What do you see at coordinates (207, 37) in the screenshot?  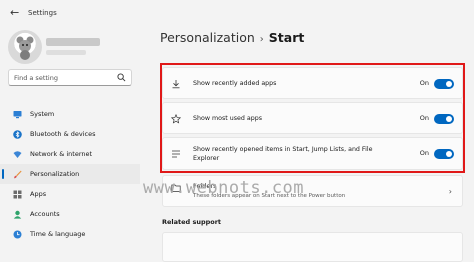 I see `breadcrumb-parent: Personalization` at bounding box center [207, 37].